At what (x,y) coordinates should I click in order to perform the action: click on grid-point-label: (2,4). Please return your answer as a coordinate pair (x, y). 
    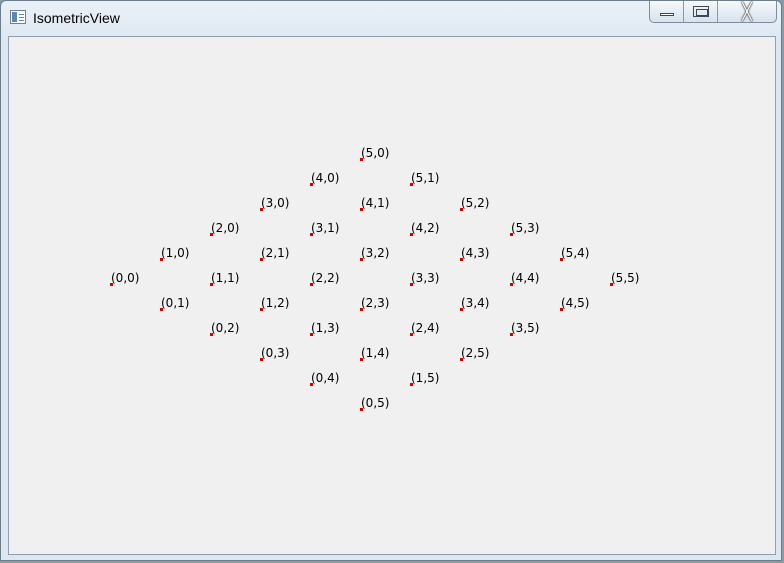
    Looking at the image, I should click on (425, 328).